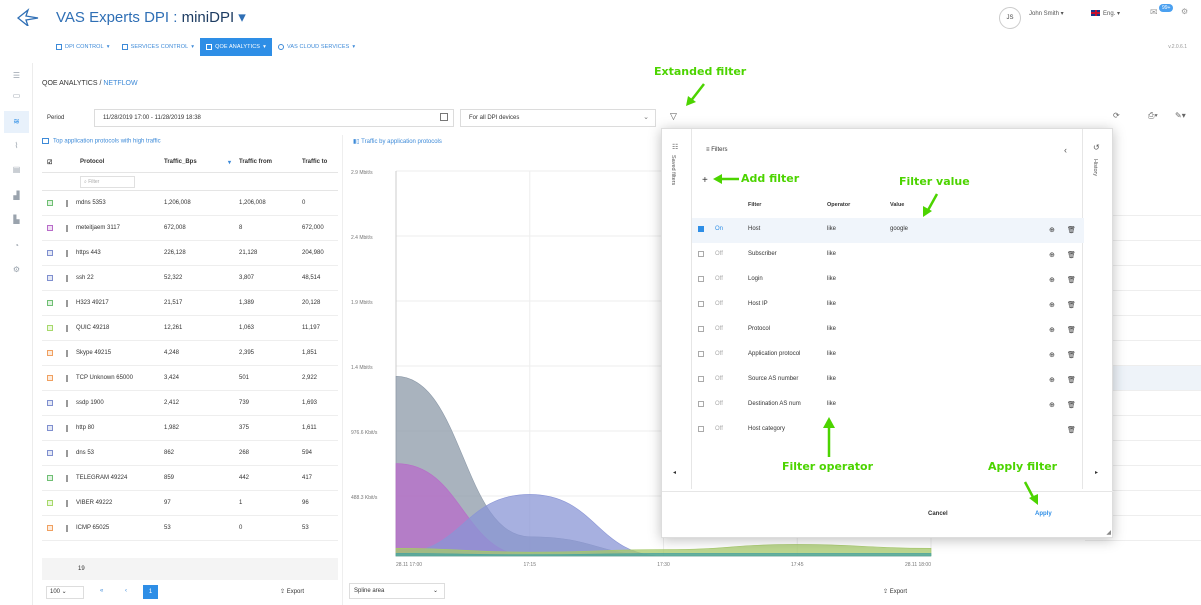 This screenshot has height=605, width=1201. Describe the element at coordinates (888, 380) in the screenshot. I see `filter-row: Off Source AS number like ⊕ 🗑` at that location.